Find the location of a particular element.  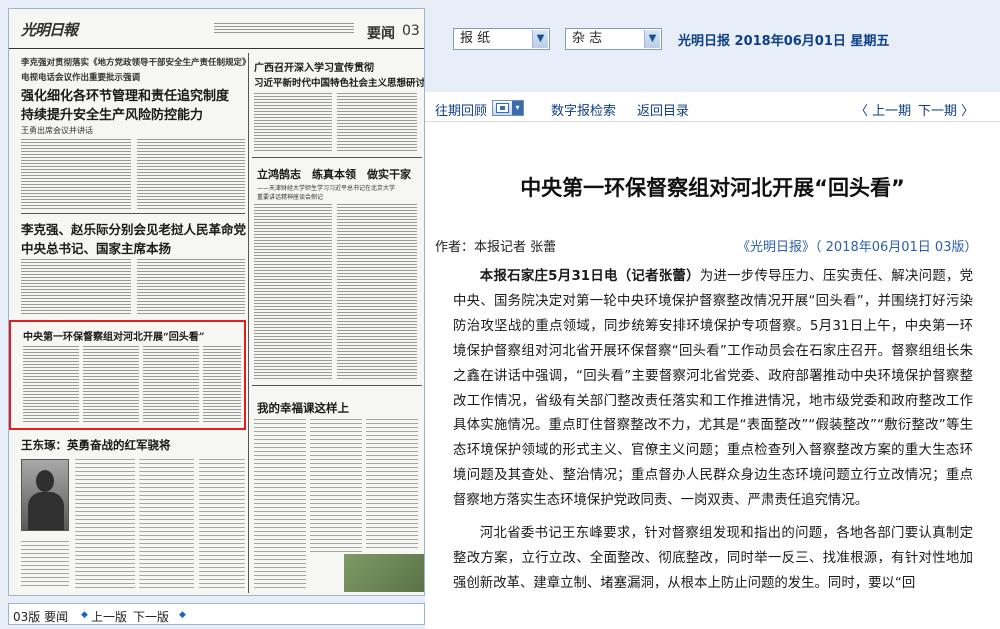

illustration-image is located at coordinates (384, 573).